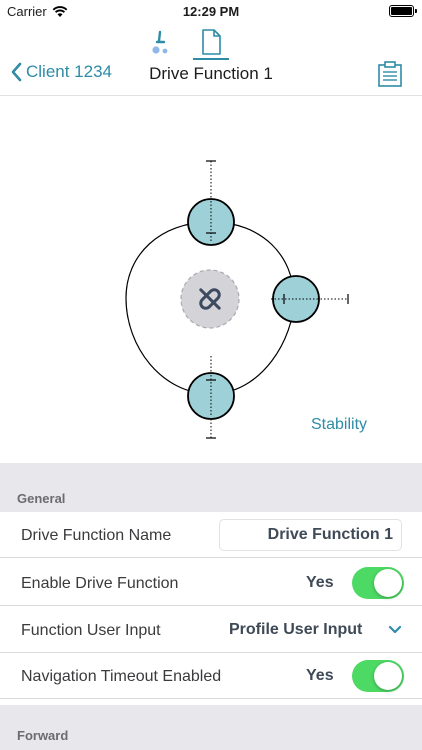 This screenshot has width=422, height=750. I want to click on row-enable-drive-function: Enable Drive Function Yes, so click(211, 583).